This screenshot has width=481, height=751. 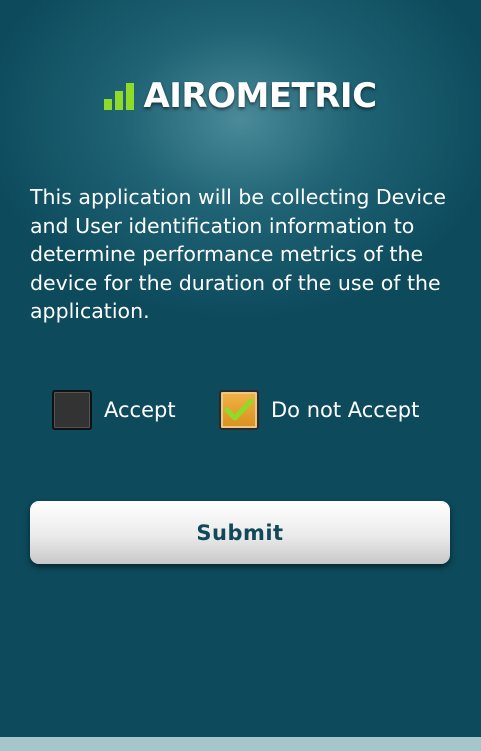 What do you see at coordinates (260, 96) in the screenshot?
I see `app-title: AIROMETRIC` at bounding box center [260, 96].